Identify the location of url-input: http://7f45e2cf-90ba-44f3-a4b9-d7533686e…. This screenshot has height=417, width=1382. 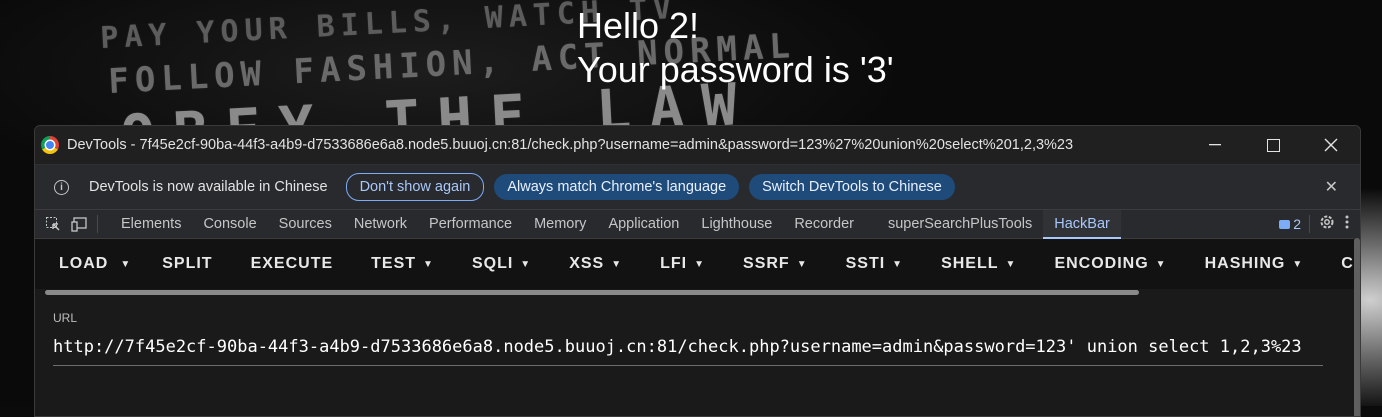
(688, 350).